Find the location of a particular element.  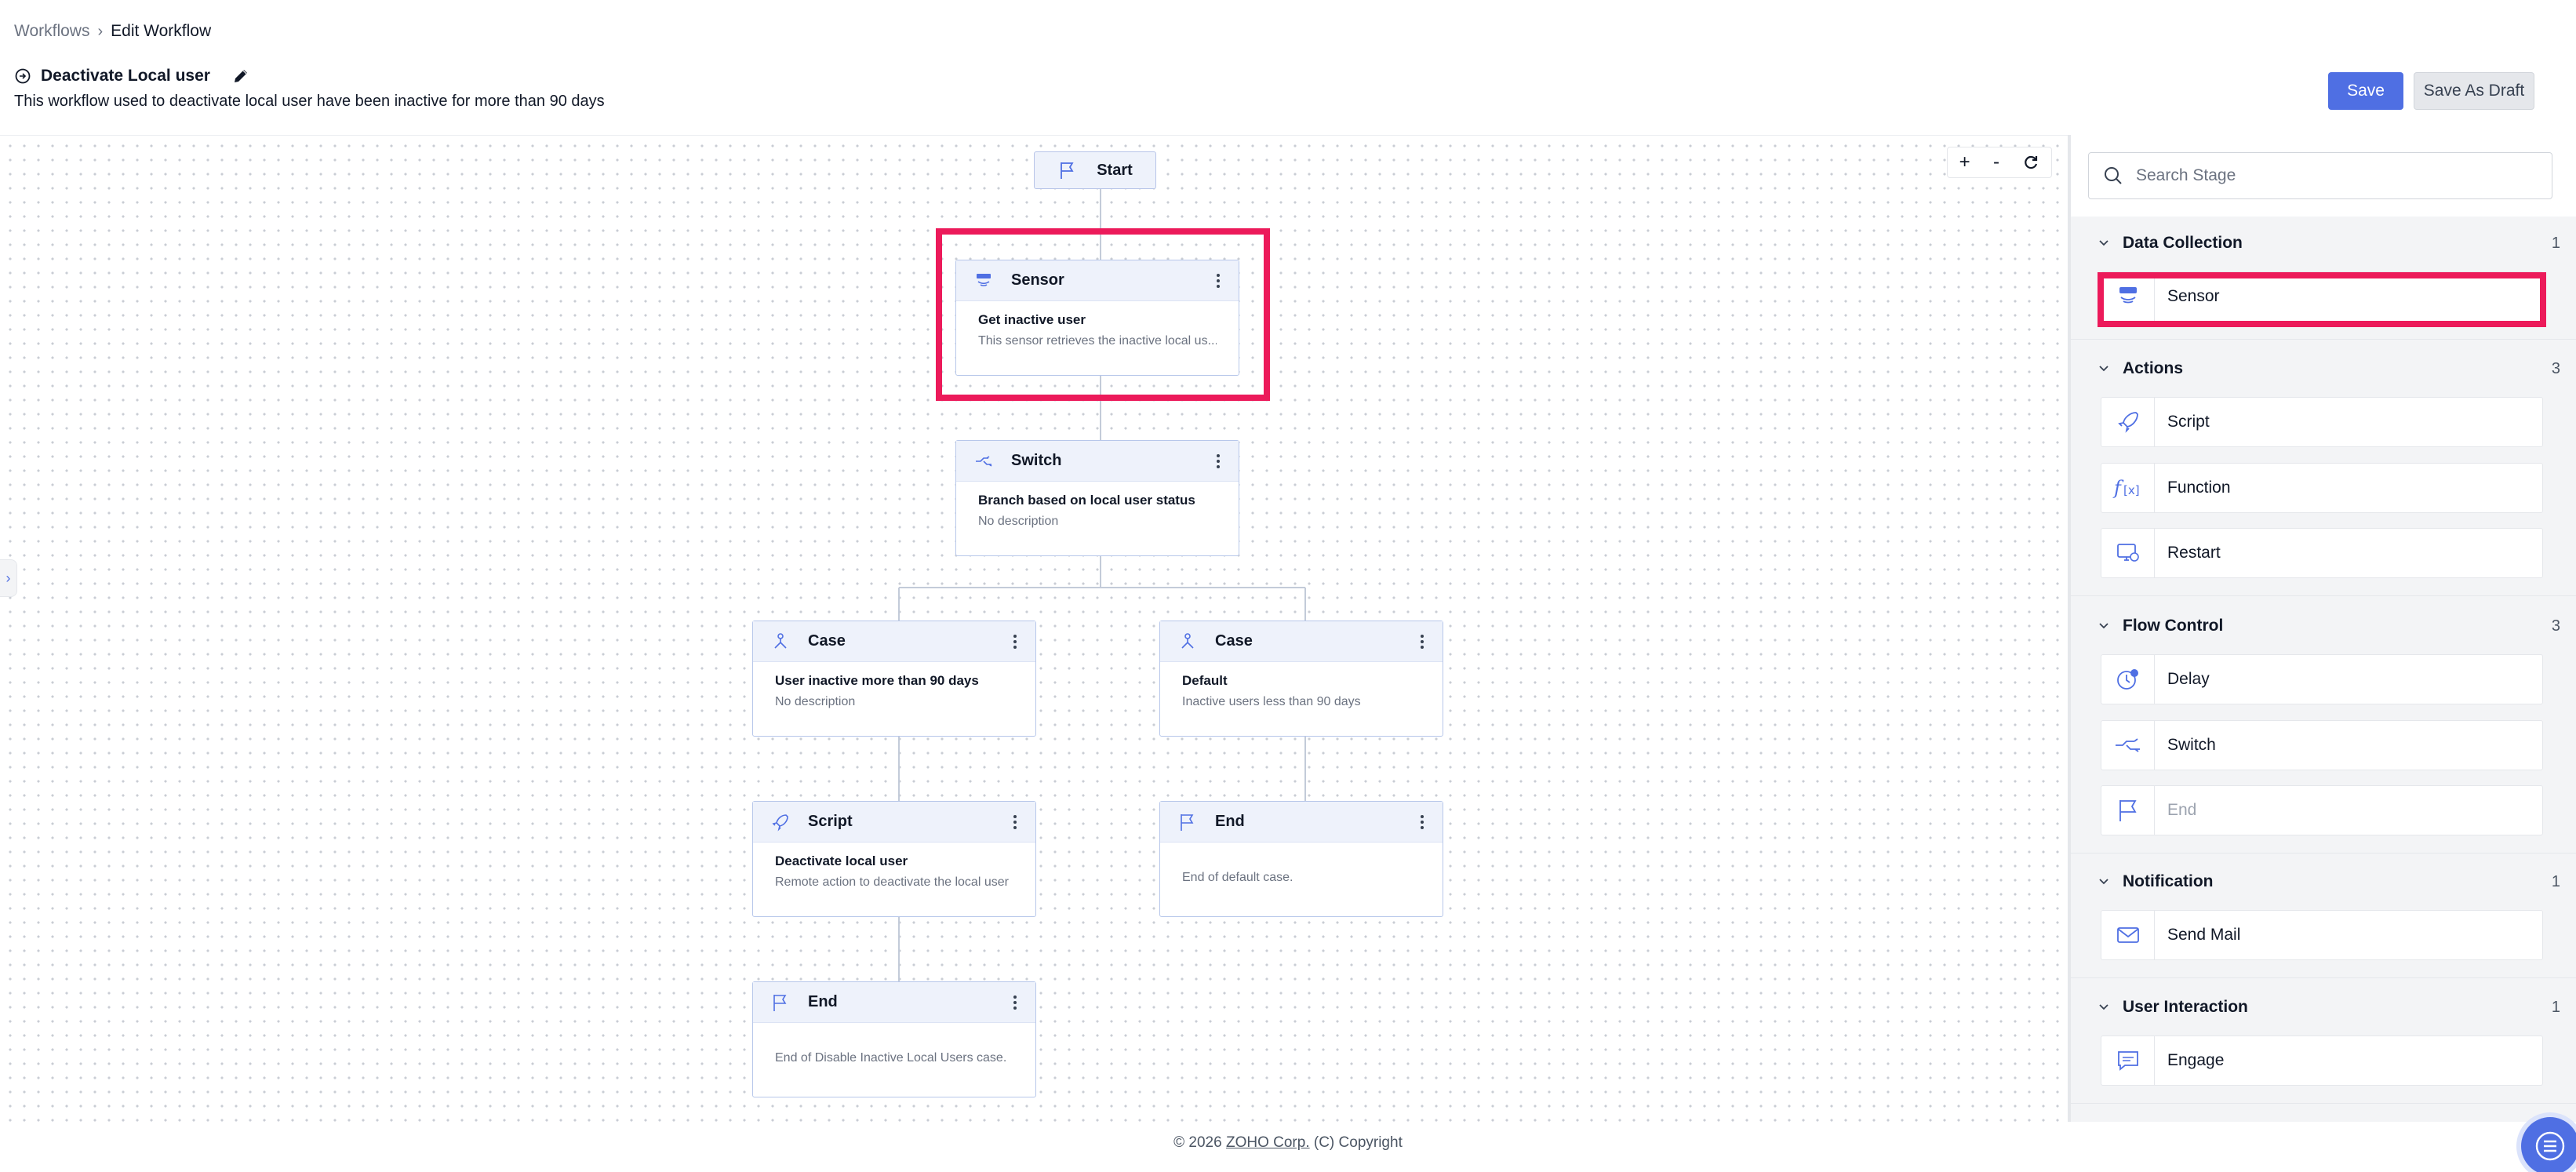

pencil-icon is located at coordinates (241, 76).